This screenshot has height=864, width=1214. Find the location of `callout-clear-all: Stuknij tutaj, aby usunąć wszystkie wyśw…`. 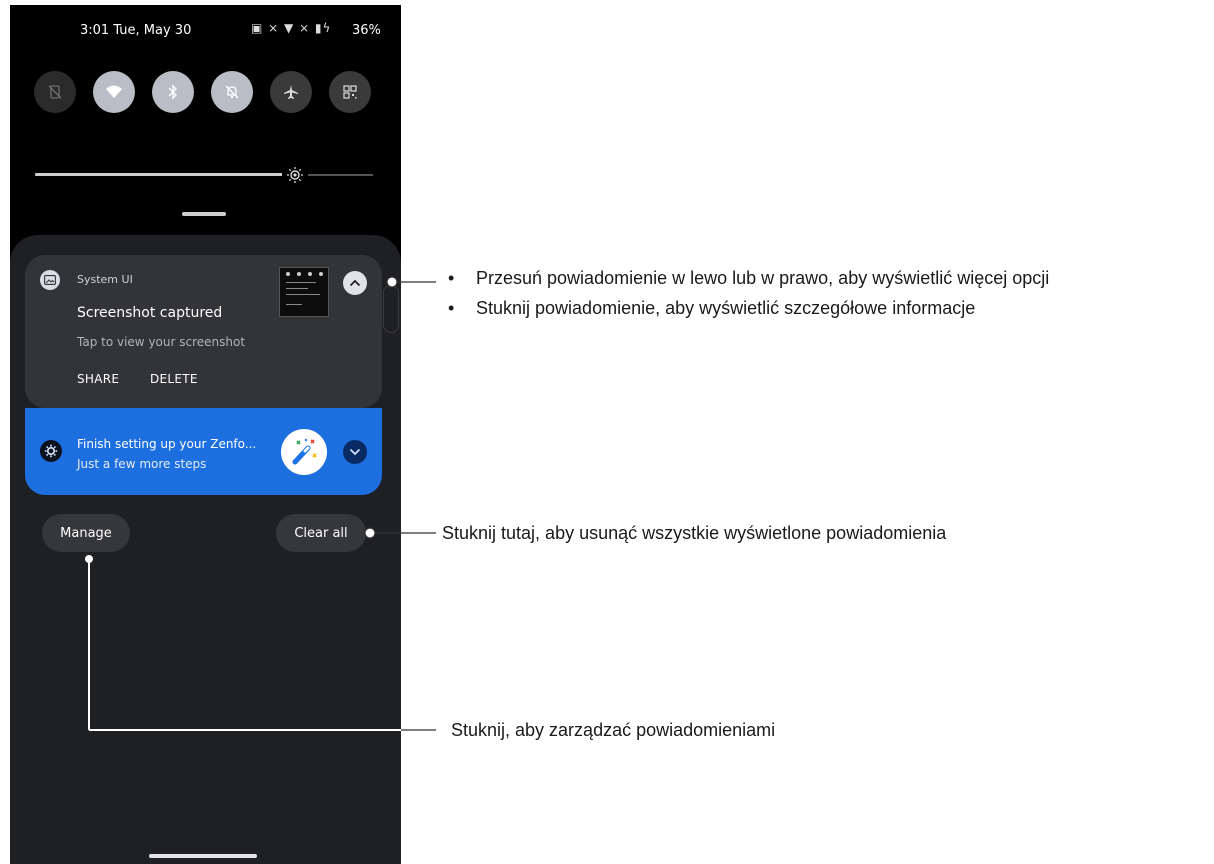

callout-clear-all: Stuknij tutaj, aby usunąć wszystkie wyśw… is located at coordinates (694, 533).